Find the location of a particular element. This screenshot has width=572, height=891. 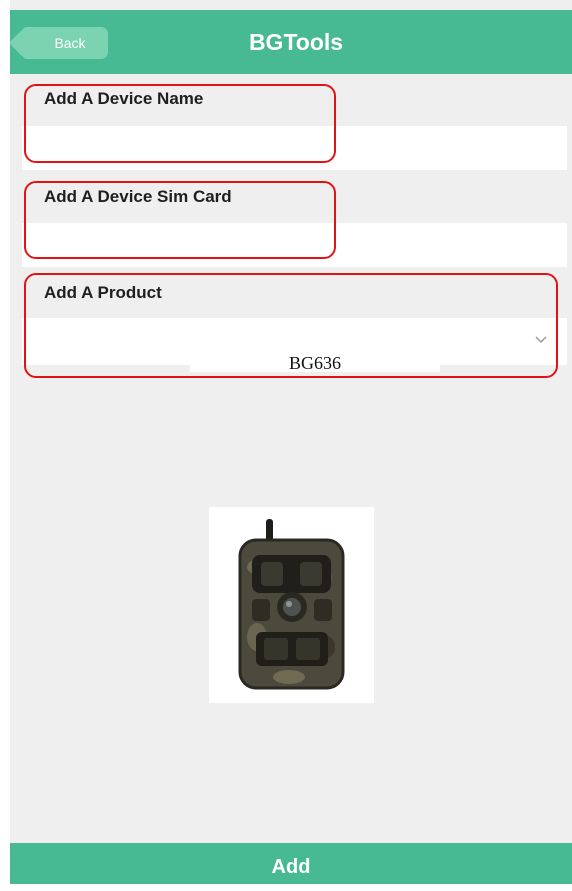

trail-camera-image is located at coordinates (291, 604).